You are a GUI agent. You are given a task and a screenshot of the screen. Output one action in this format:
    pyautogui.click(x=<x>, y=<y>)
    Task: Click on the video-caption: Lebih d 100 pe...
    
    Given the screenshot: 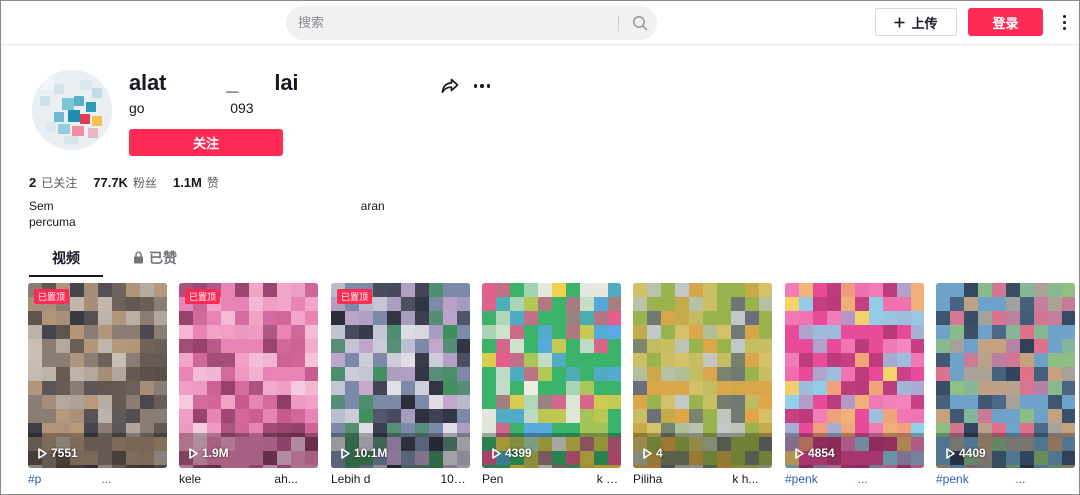 What is the action you would take?
    pyautogui.click(x=400, y=479)
    